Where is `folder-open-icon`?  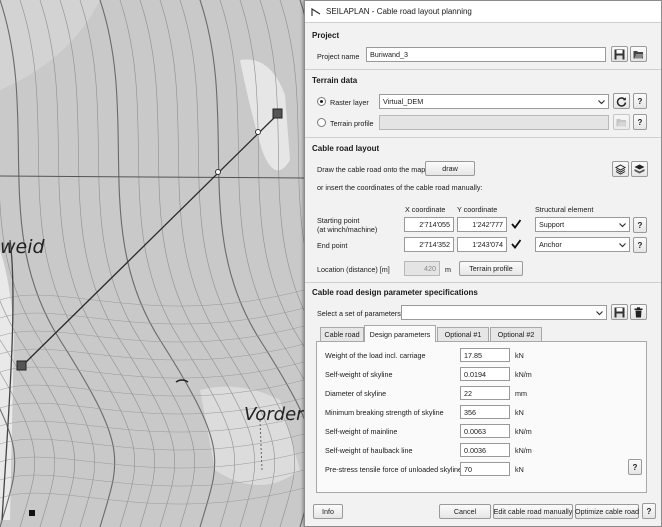
folder-open-icon is located at coordinates (638, 54).